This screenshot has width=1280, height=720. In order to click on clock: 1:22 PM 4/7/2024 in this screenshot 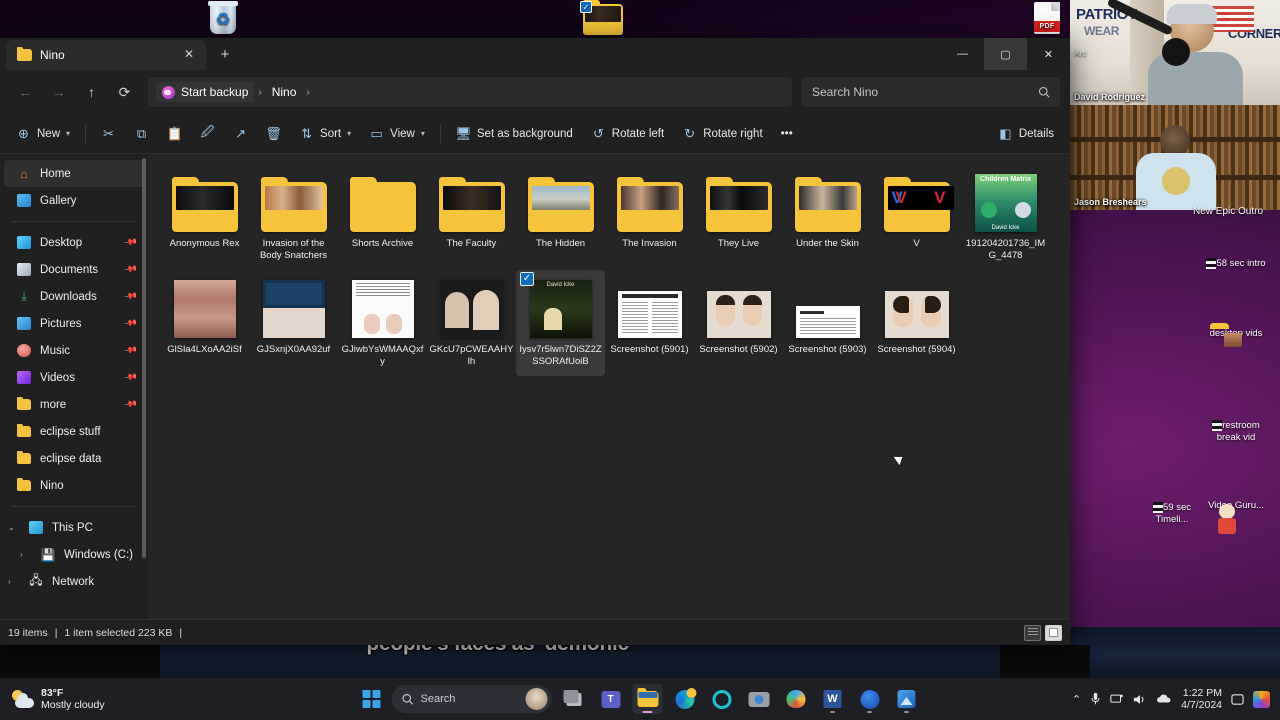, I will do `click(1201, 699)`.